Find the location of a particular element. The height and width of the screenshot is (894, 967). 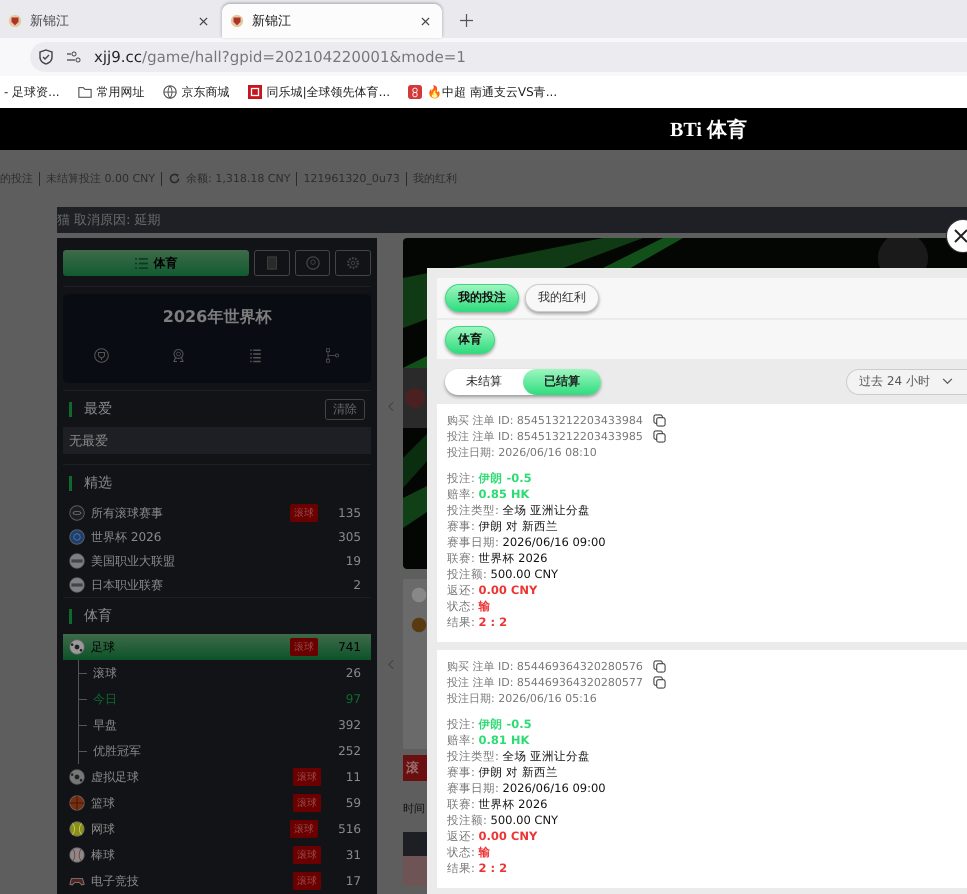

detail-line: 联赛: 世界杯 2026 is located at coordinates (497, 558).